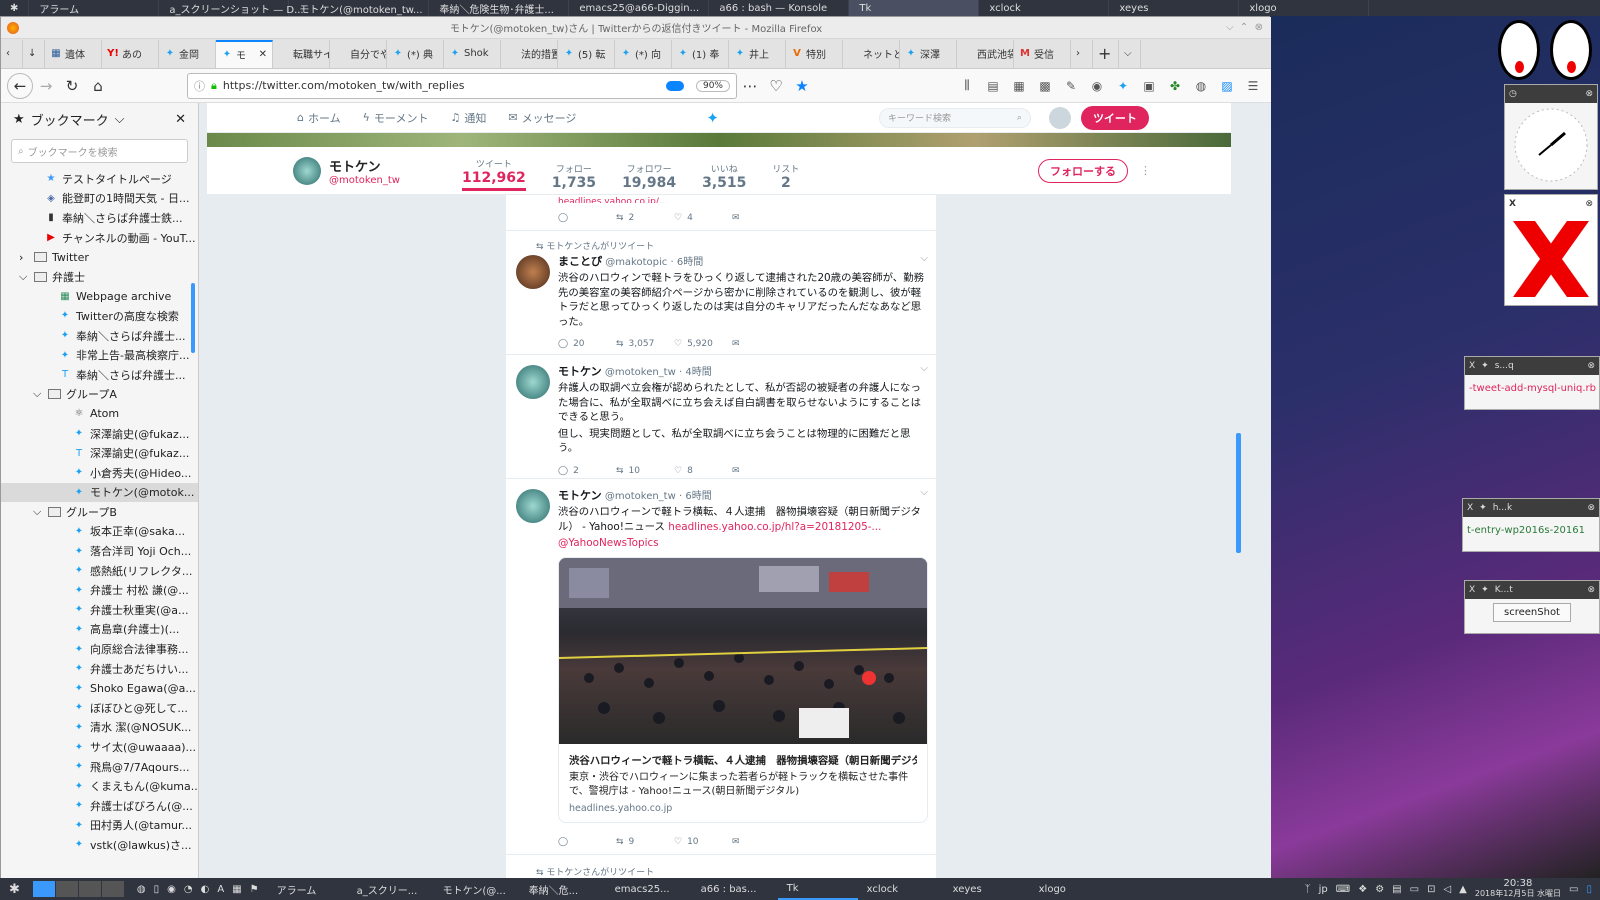  I want to click on profile-stat-2: フォロワー 19,984, so click(649, 176).